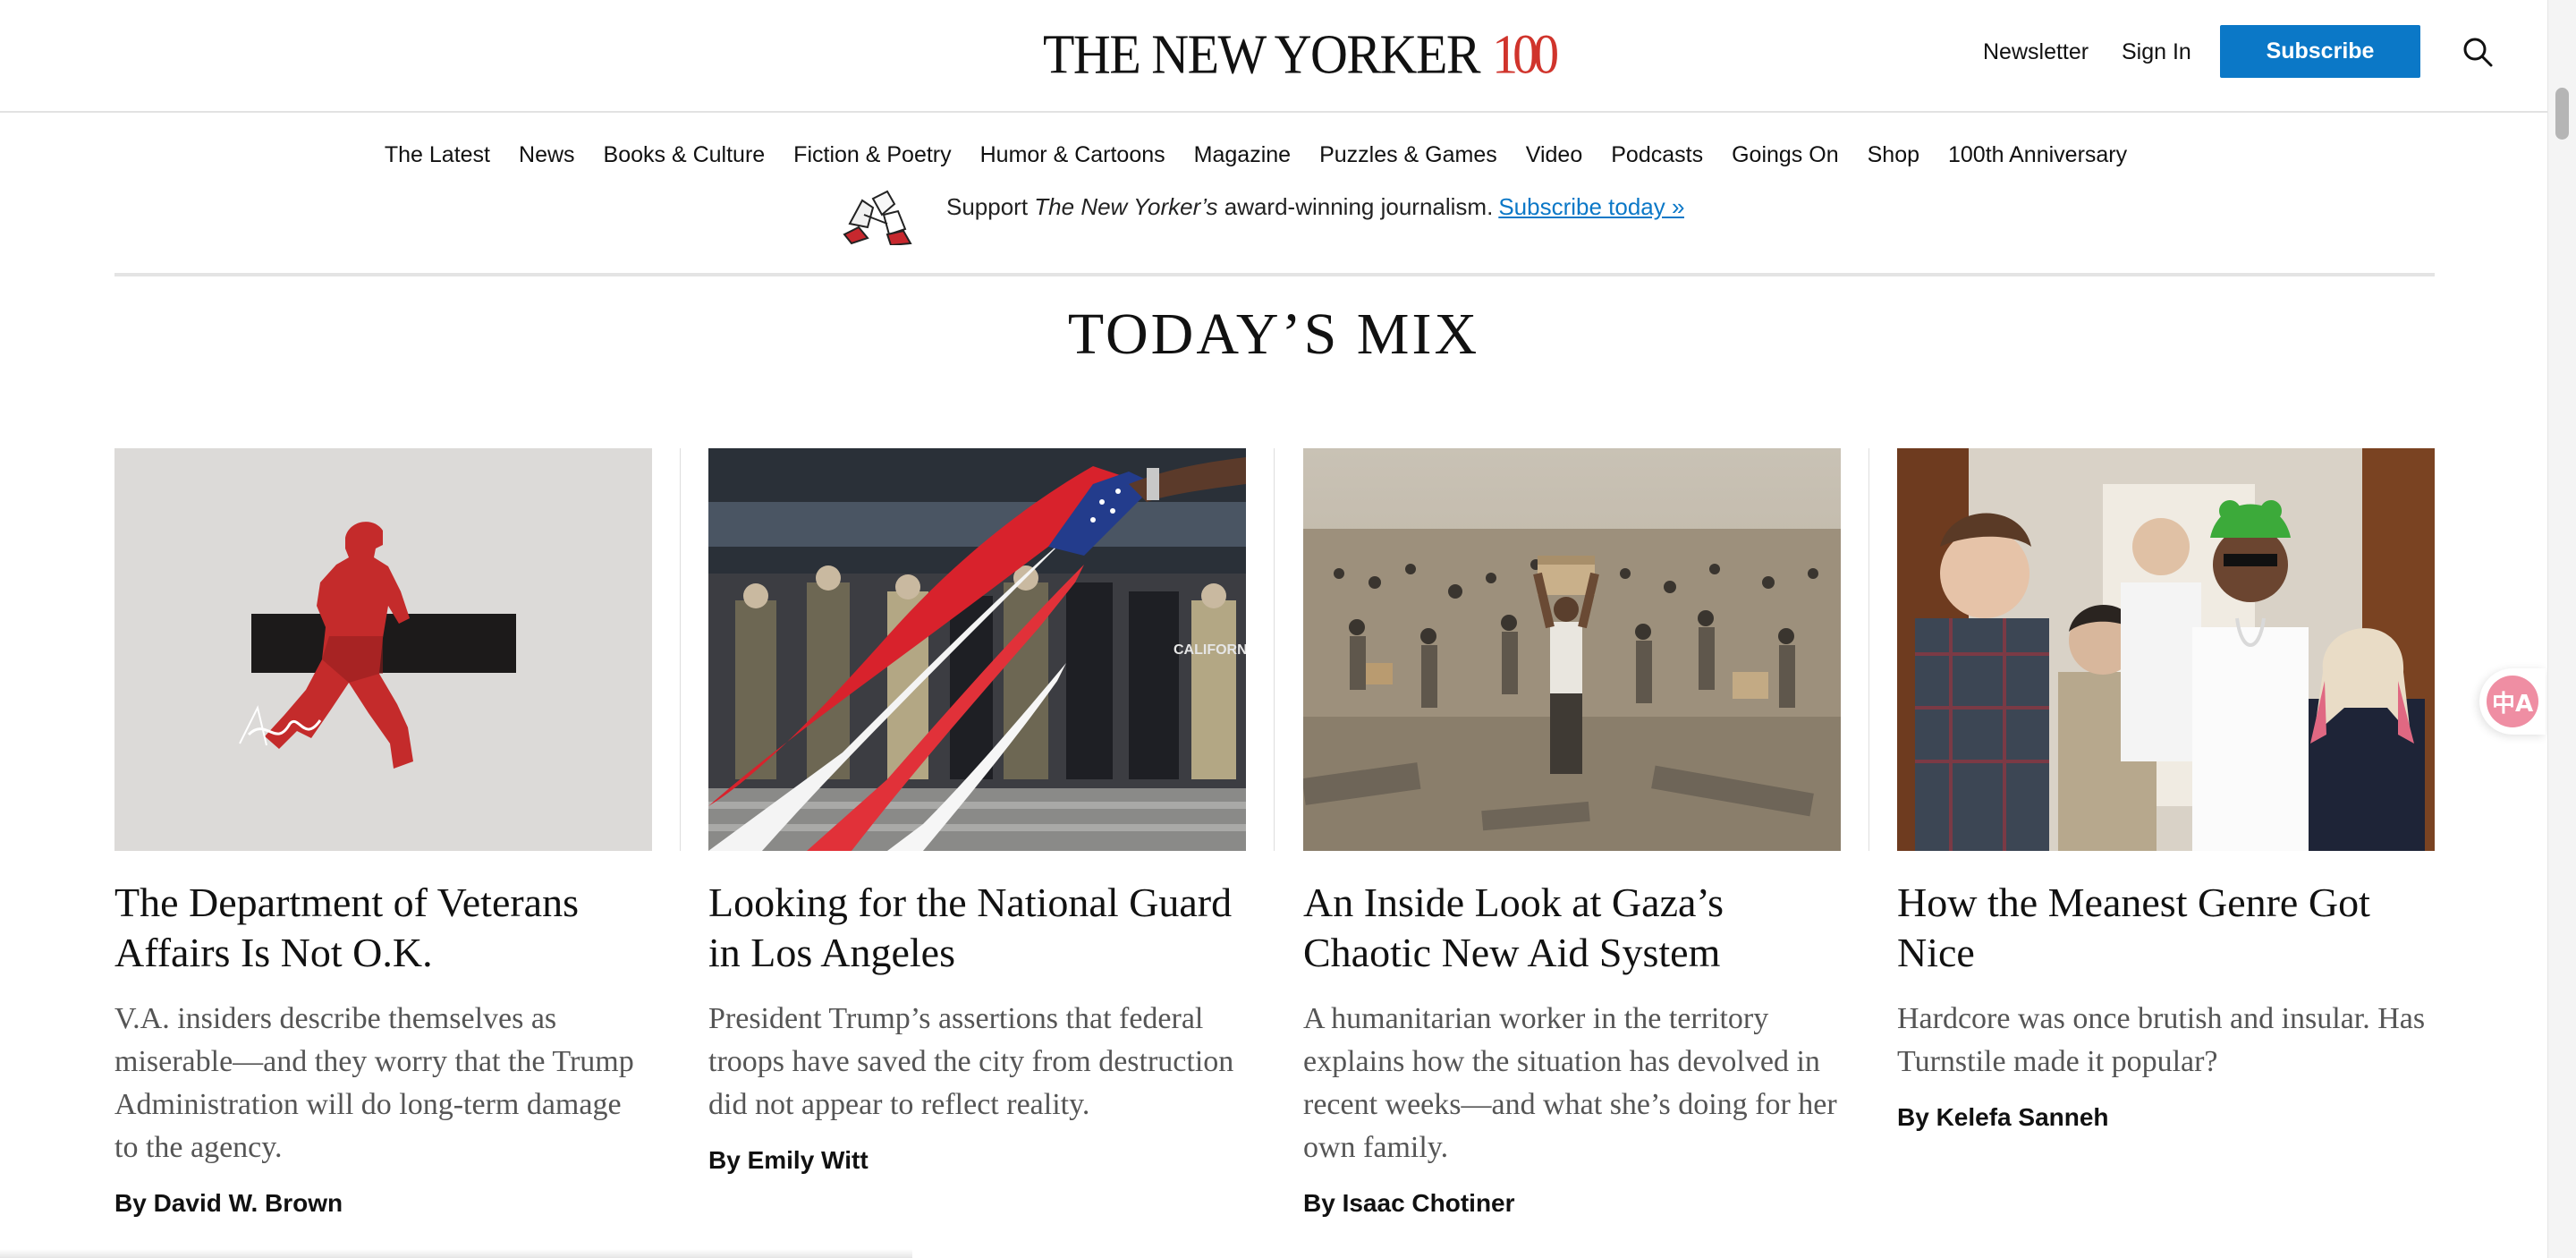  I want to click on nav-item-goings-on: Goings On, so click(1785, 155).